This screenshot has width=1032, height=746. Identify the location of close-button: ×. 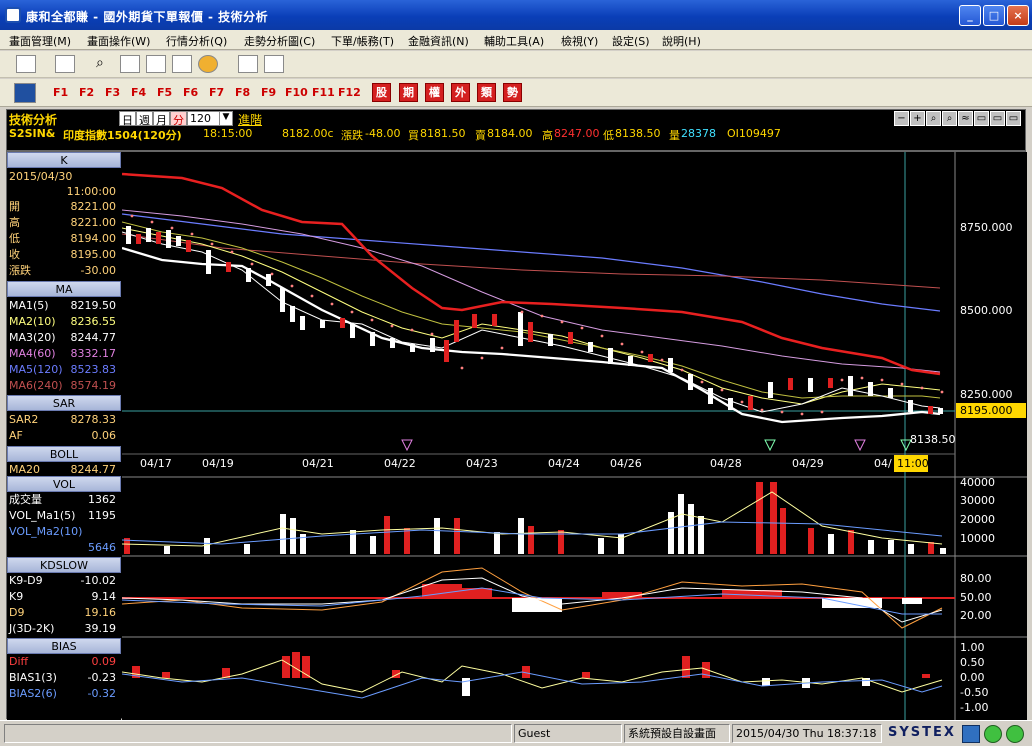
(1018, 15).